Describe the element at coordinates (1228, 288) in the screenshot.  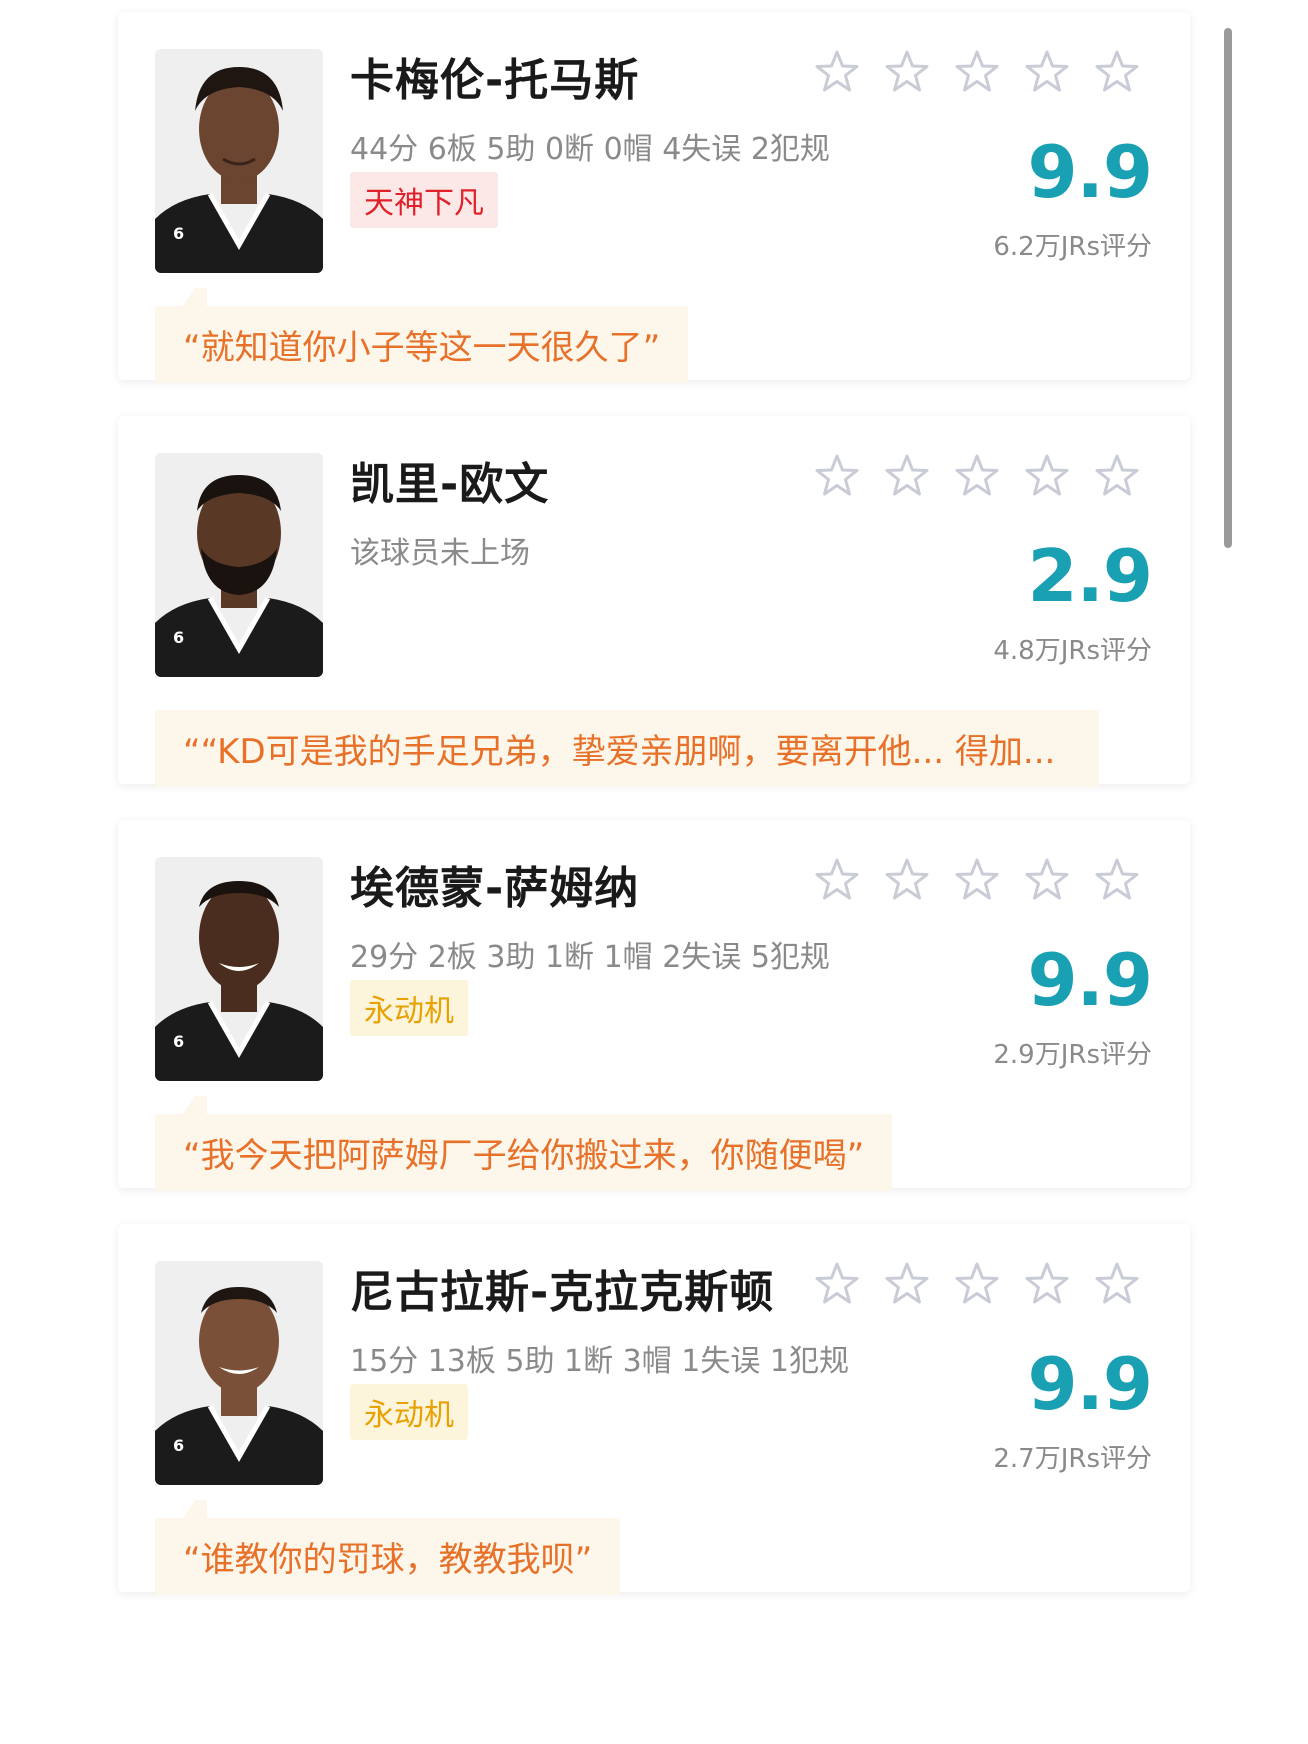
I see `scrollbar` at that location.